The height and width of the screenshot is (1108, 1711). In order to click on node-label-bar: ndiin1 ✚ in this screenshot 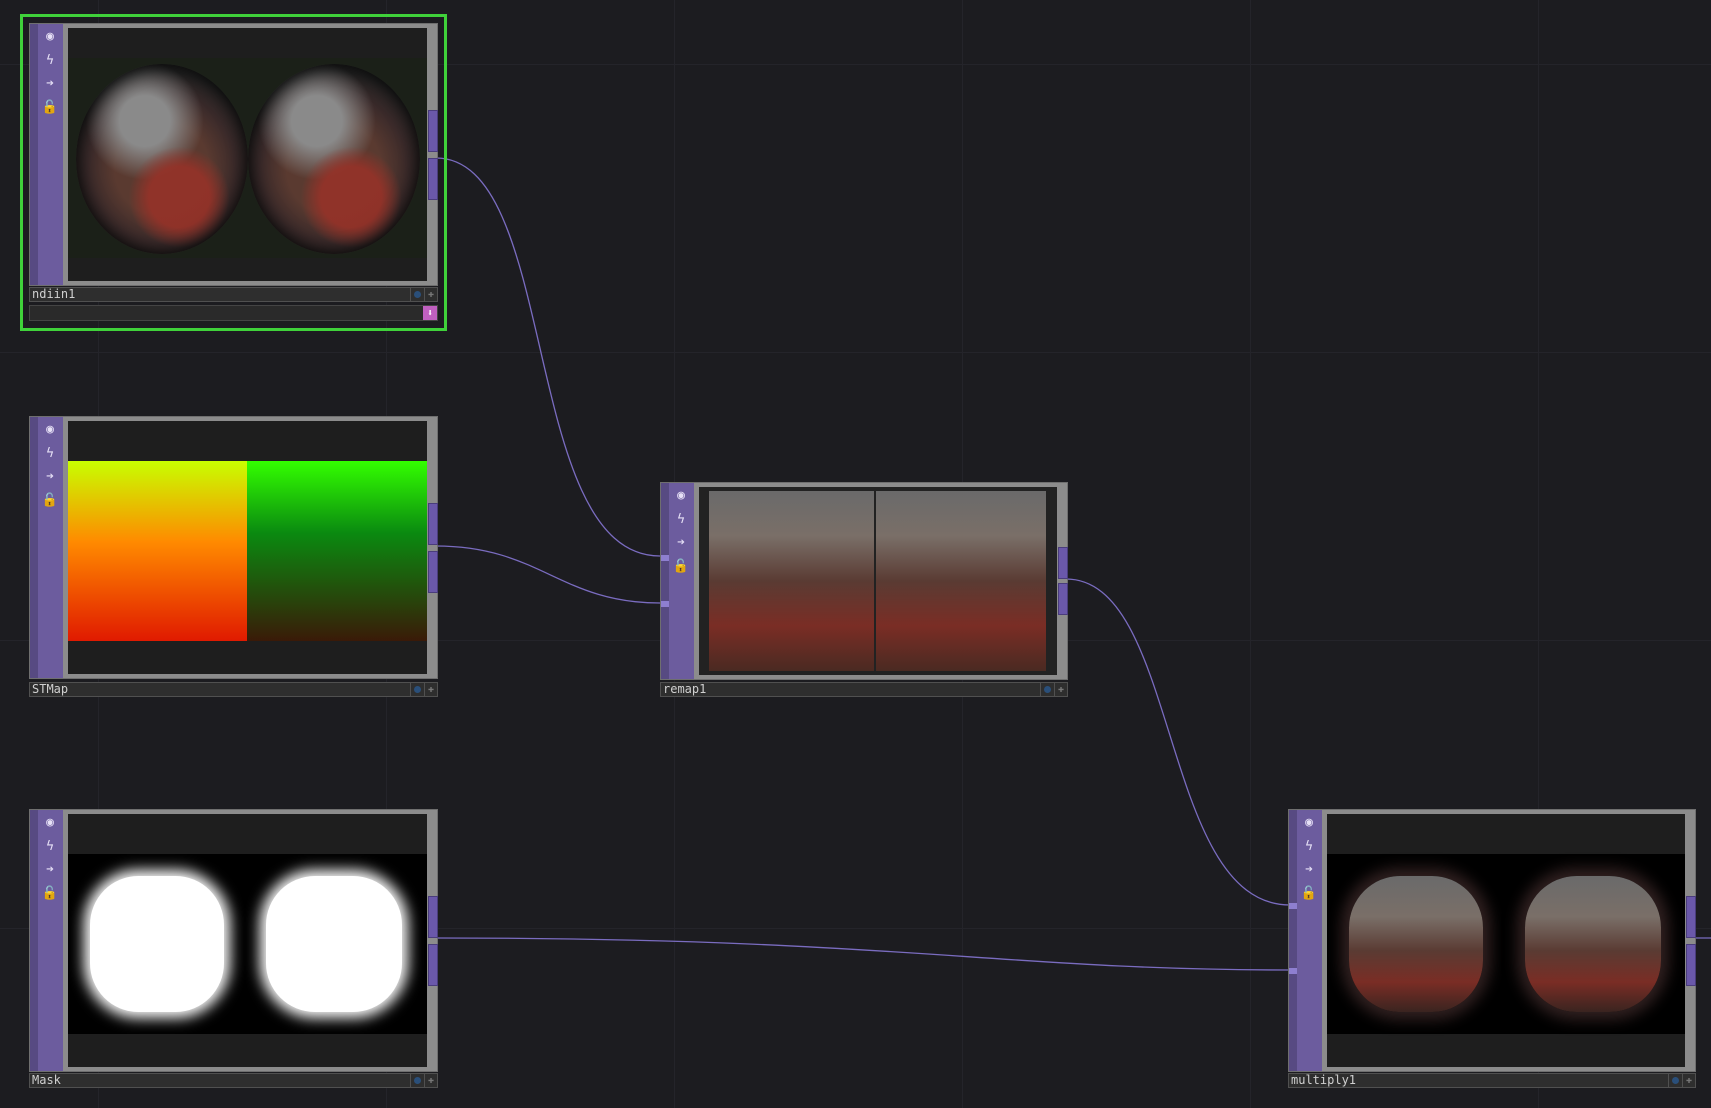, I will do `click(233, 294)`.